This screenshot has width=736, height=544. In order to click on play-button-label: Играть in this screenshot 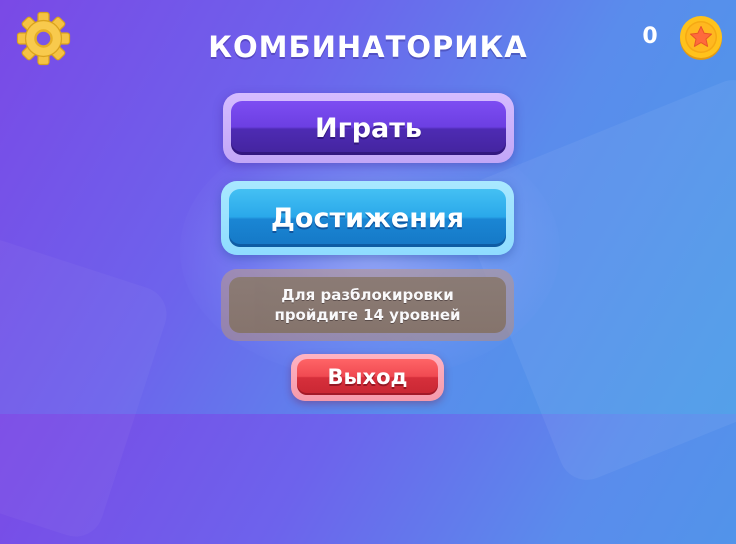, I will do `click(368, 128)`.